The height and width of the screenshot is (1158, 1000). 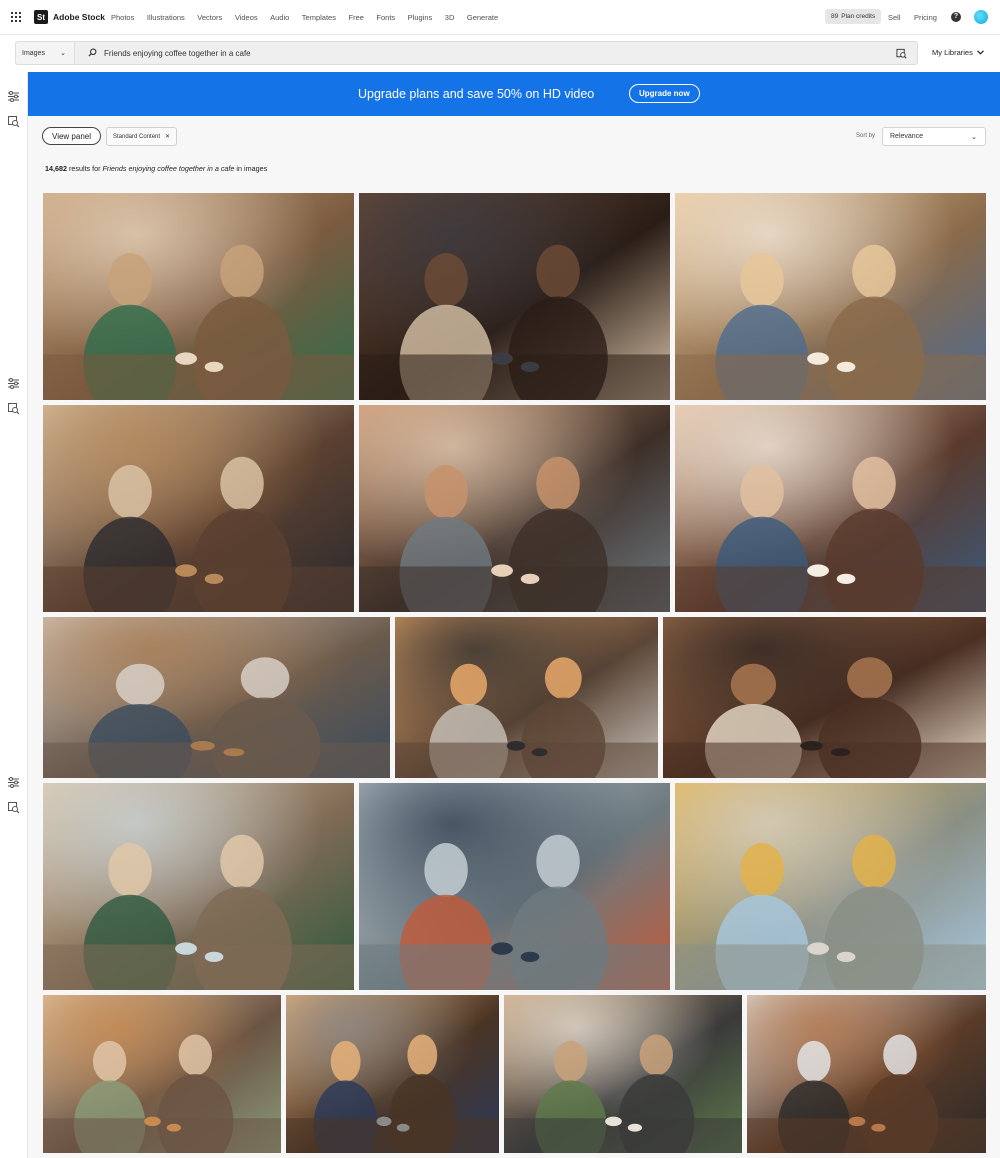 I want to click on plan-credits-badge: 89 Plan credits, so click(x=853, y=16).